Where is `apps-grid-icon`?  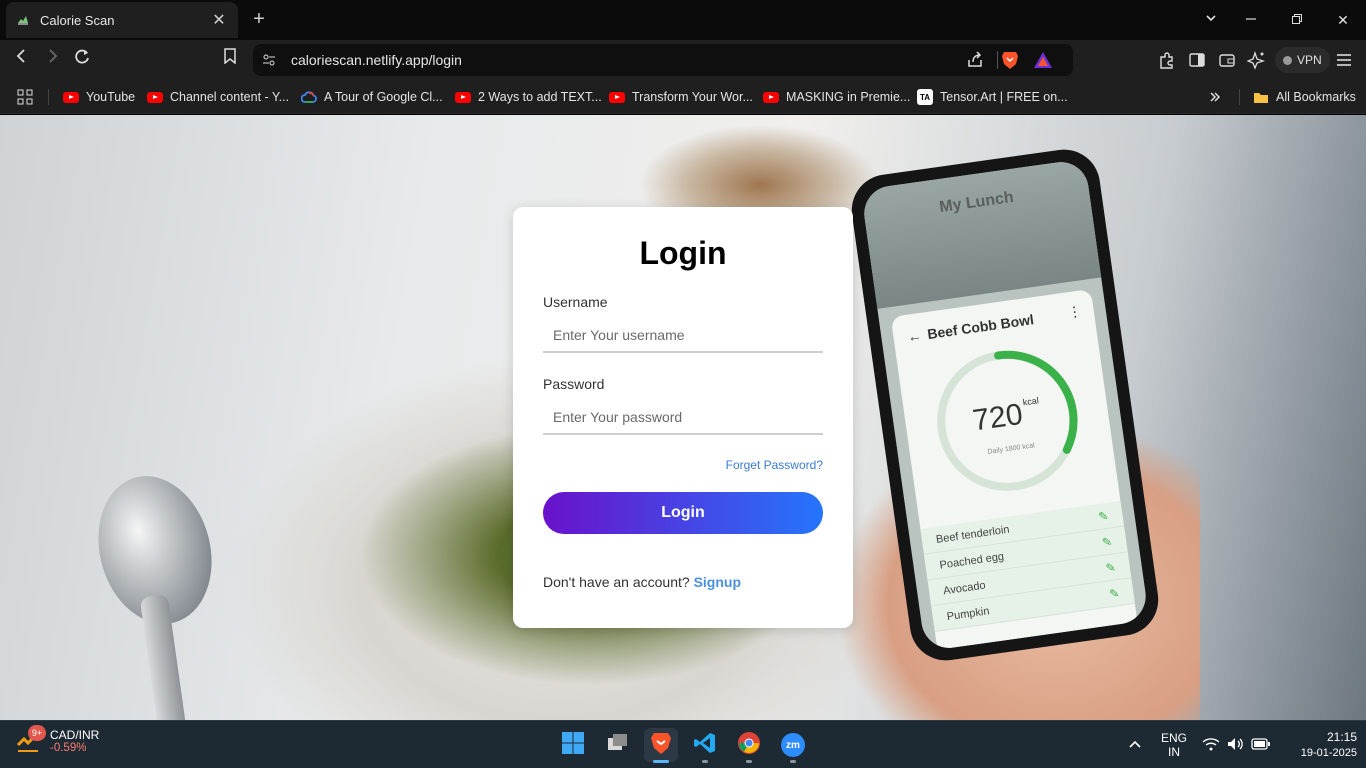
apps-grid-icon is located at coordinates (25, 97).